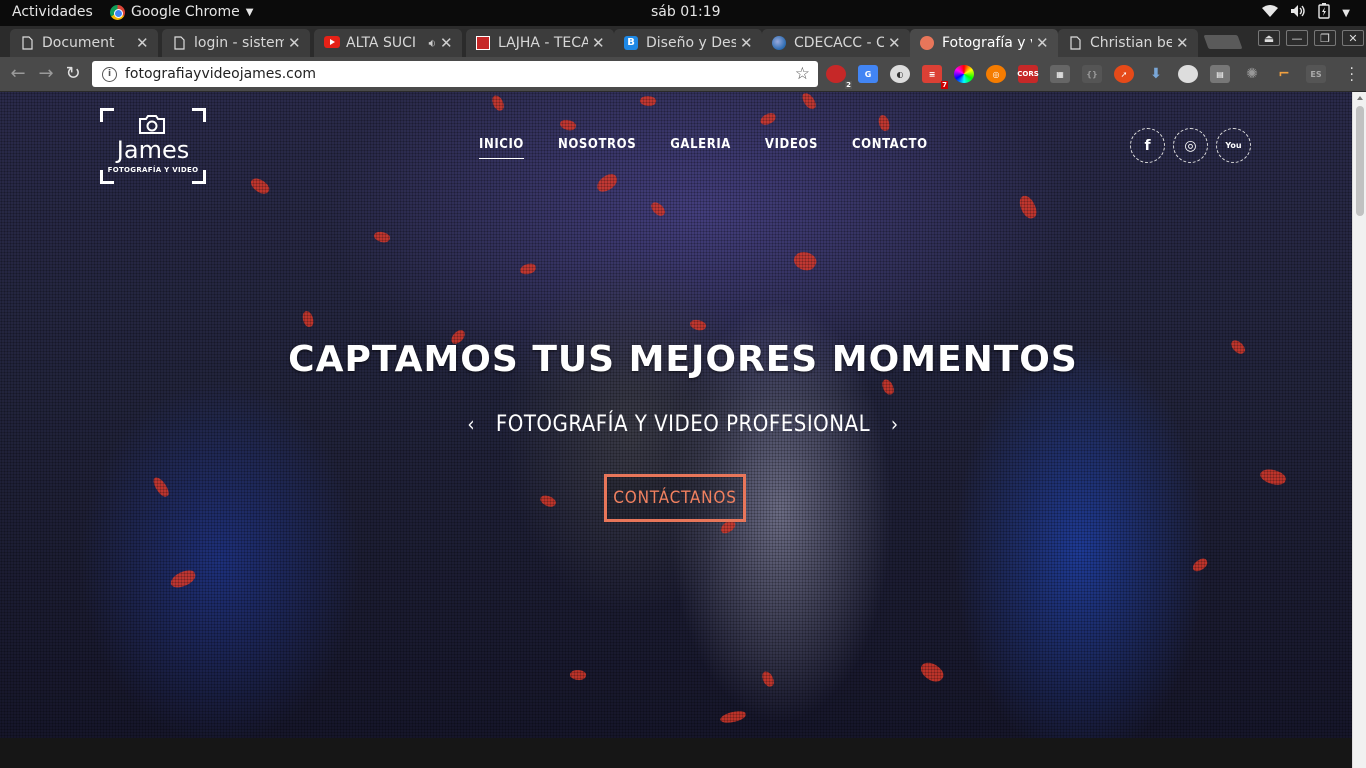 The height and width of the screenshot is (768, 1366). What do you see at coordinates (1223, 42) in the screenshot?
I see `new-tab-button` at bounding box center [1223, 42].